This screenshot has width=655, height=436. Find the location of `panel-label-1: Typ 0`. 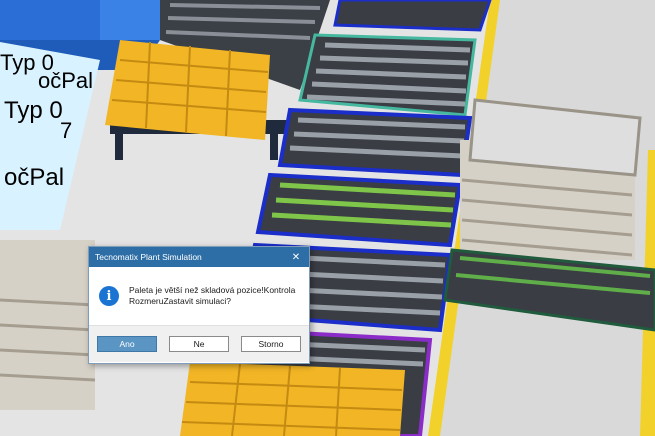

panel-label-1: Typ 0 is located at coordinates (33, 110).